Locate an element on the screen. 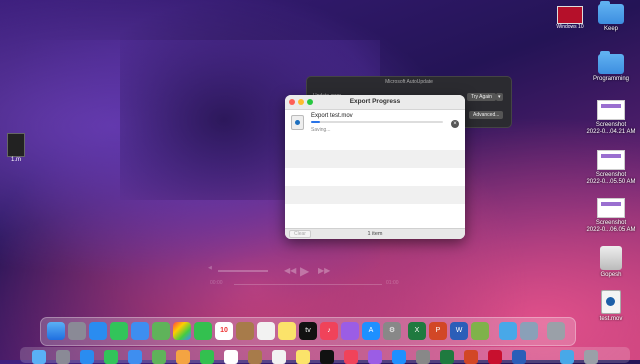 This screenshot has width=640, height=364. rewind-icon: ◀◀ is located at coordinates (290, 270).